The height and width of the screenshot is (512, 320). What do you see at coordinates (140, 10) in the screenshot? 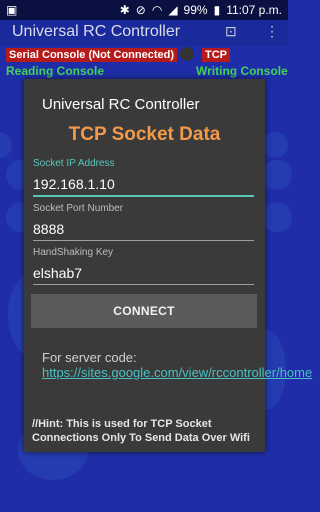
I see `mute-icon: ⊘` at bounding box center [140, 10].